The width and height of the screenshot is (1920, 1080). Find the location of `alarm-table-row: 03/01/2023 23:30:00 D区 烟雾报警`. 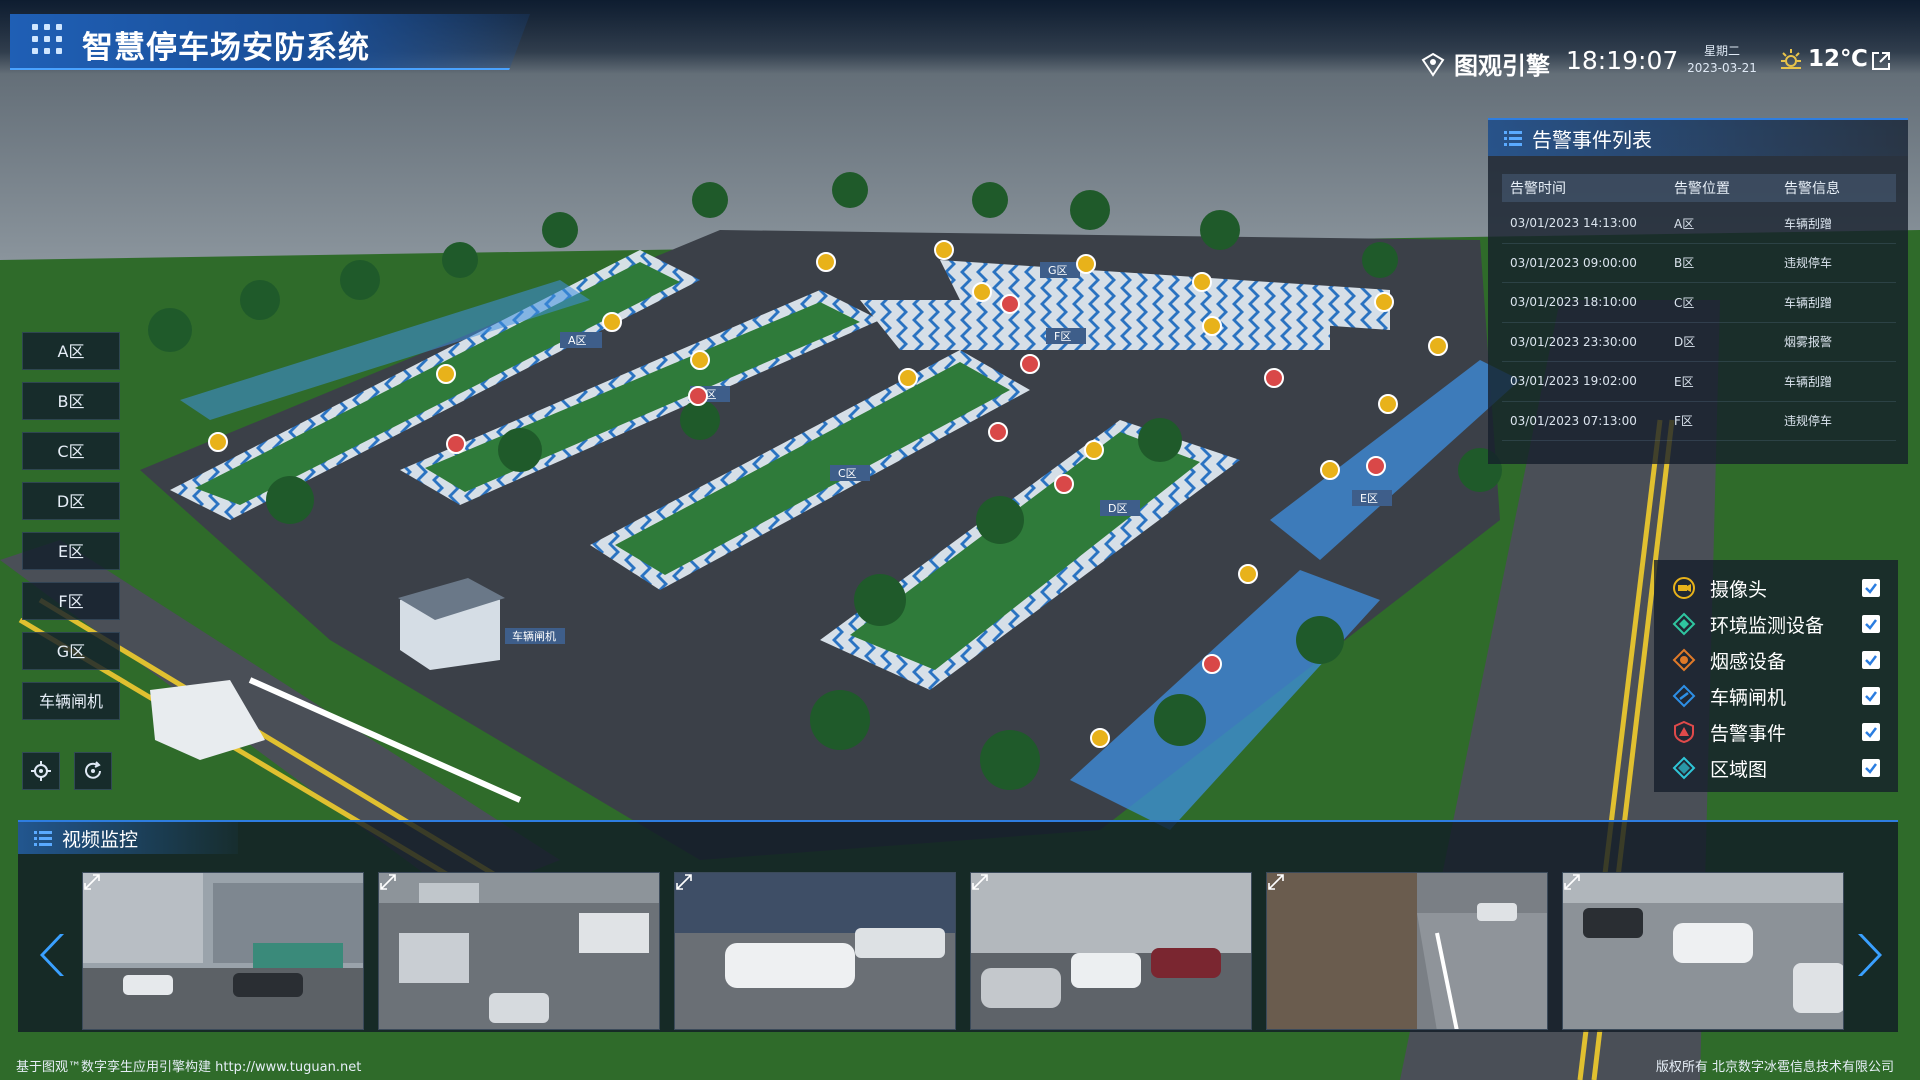

alarm-table-row: 03/01/2023 23:30:00 D区 烟雾报警 is located at coordinates (1699, 342).